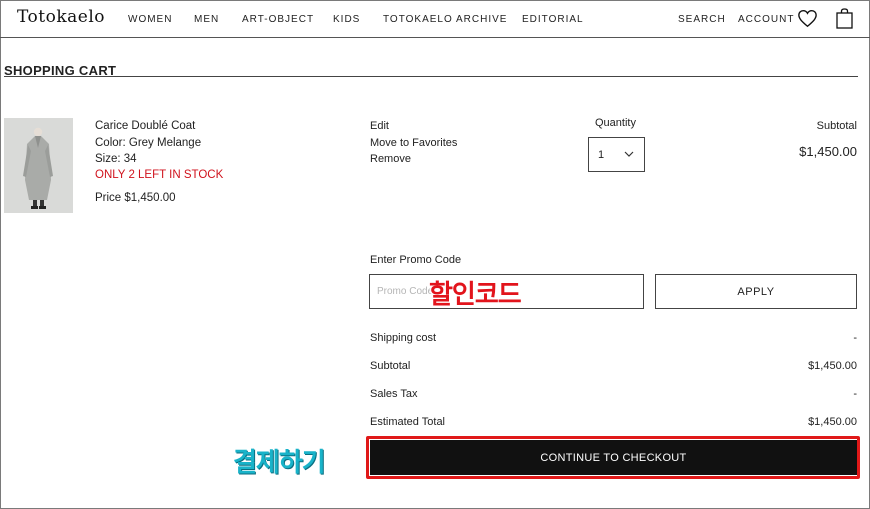  I want to click on chevron-down-icon, so click(629, 154).